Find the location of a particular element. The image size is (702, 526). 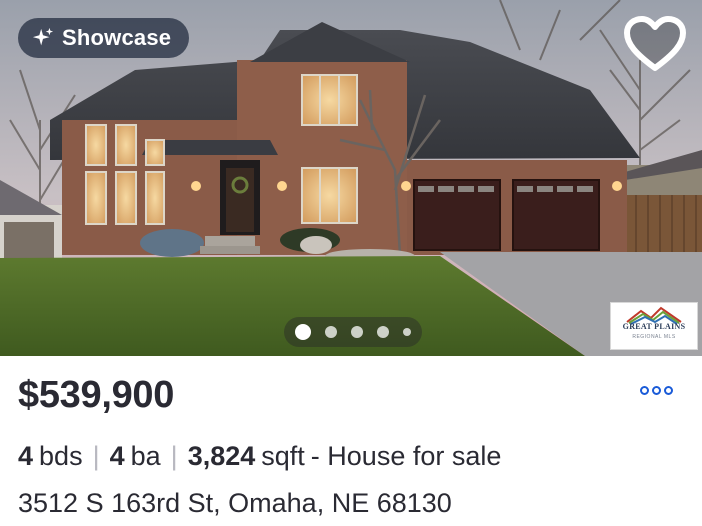

photo-carousel-indicator is located at coordinates (353, 332).